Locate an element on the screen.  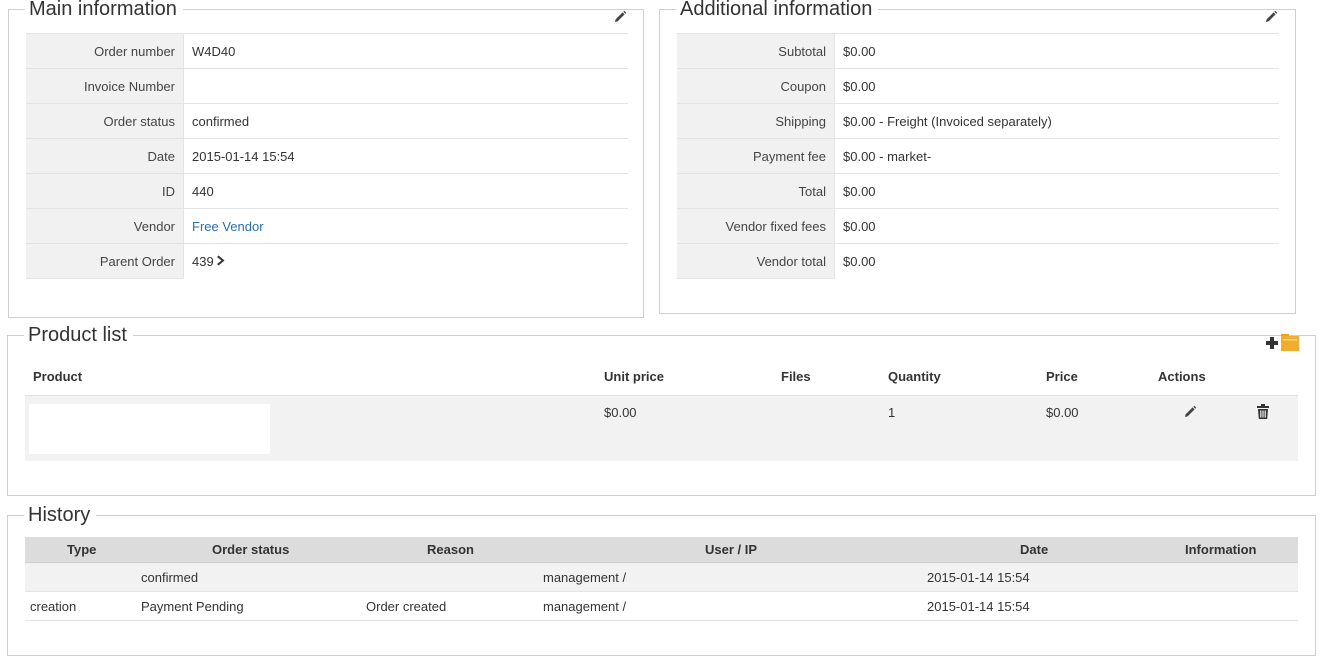
additional-information-title: Additional information is located at coordinates (777, 10).